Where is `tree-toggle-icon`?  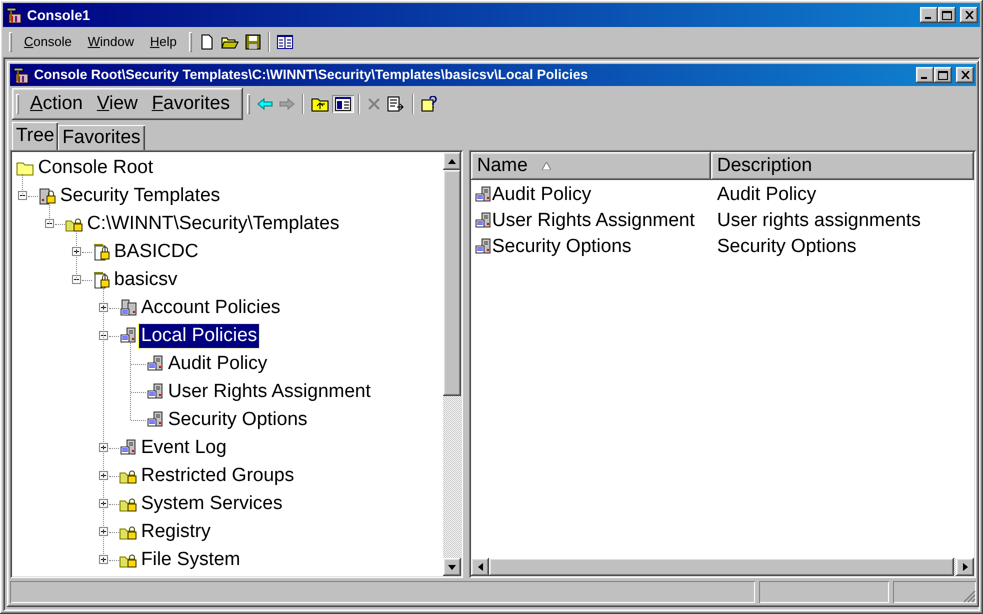
tree-toggle-icon is located at coordinates (342, 104).